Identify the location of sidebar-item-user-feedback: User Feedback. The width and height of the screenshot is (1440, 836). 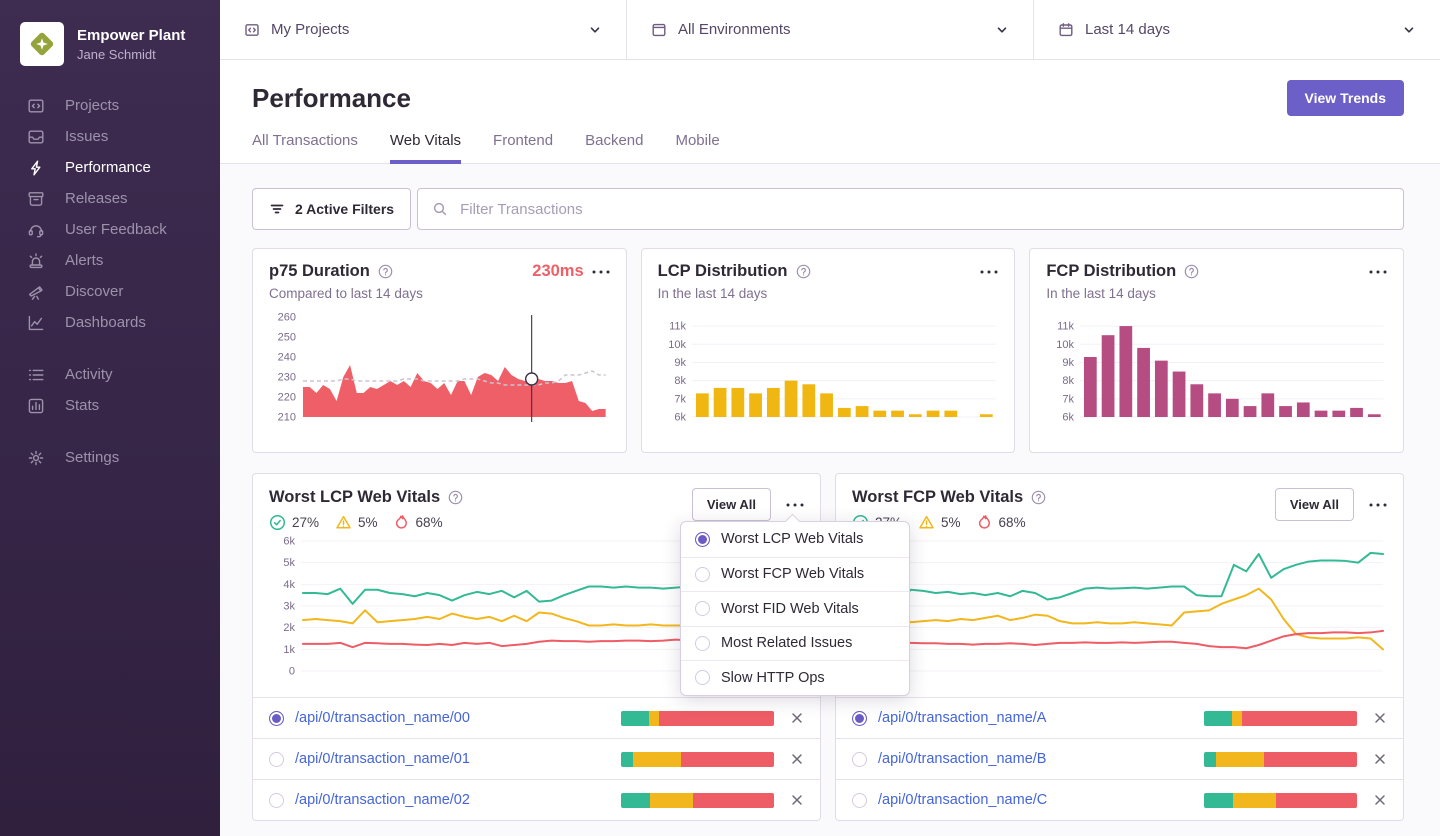
(110, 229).